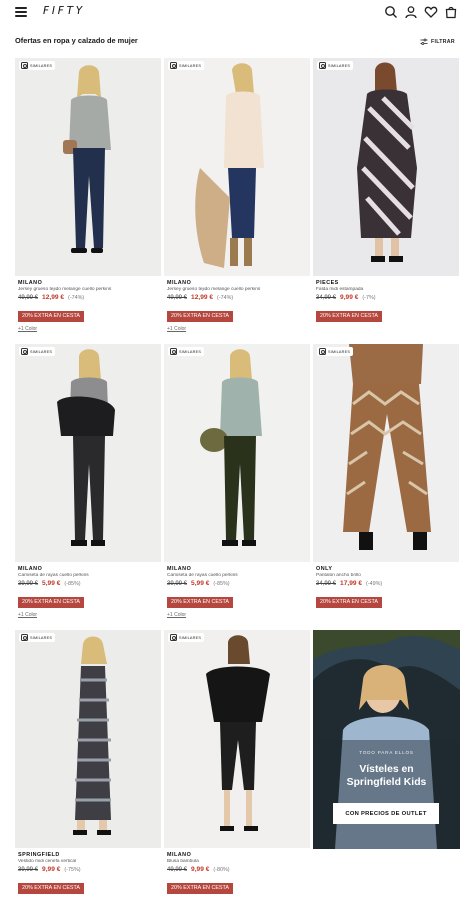 This screenshot has height=907, width=475. What do you see at coordinates (411, 12) in the screenshot?
I see `user-icon` at bounding box center [411, 12].